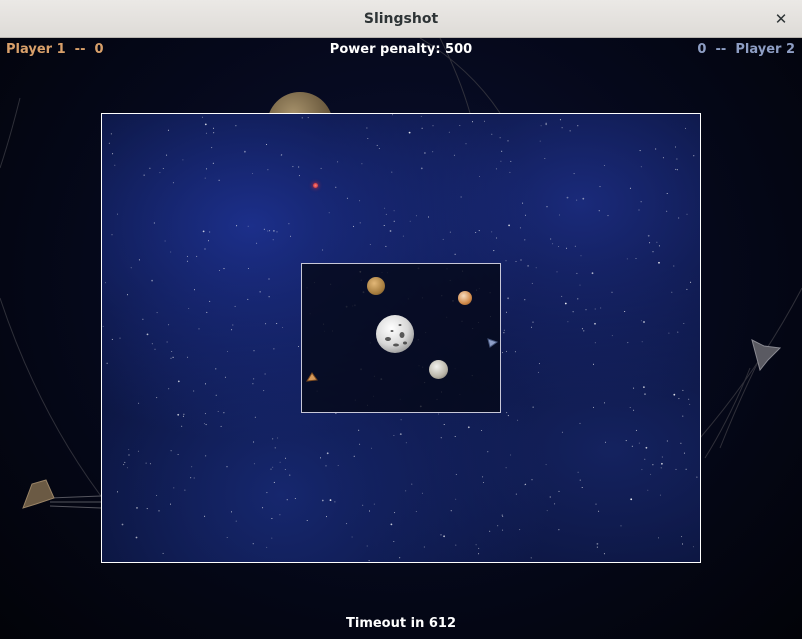  Describe the element at coordinates (376, 286) in the screenshot. I see `tan-planet` at that location.